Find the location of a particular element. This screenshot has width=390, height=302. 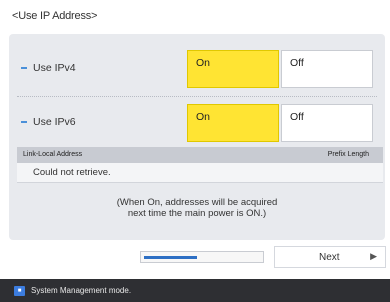

ipv4-off-button: Off is located at coordinates (327, 69).